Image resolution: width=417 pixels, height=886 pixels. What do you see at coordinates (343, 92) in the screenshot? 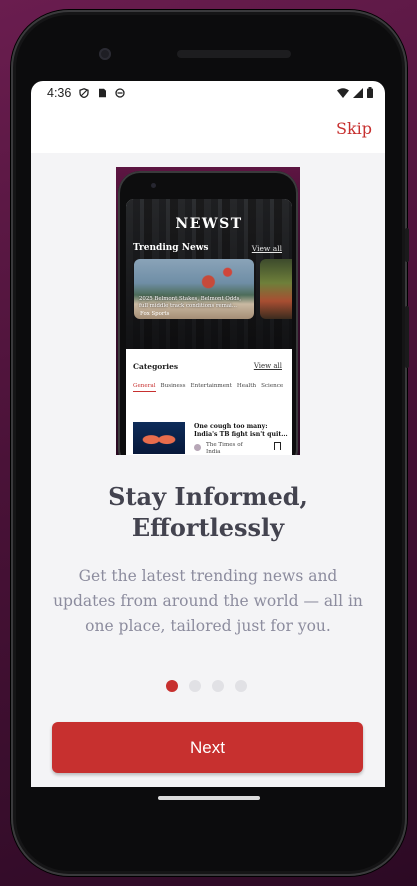
I see `wifi-icon` at bounding box center [343, 92].